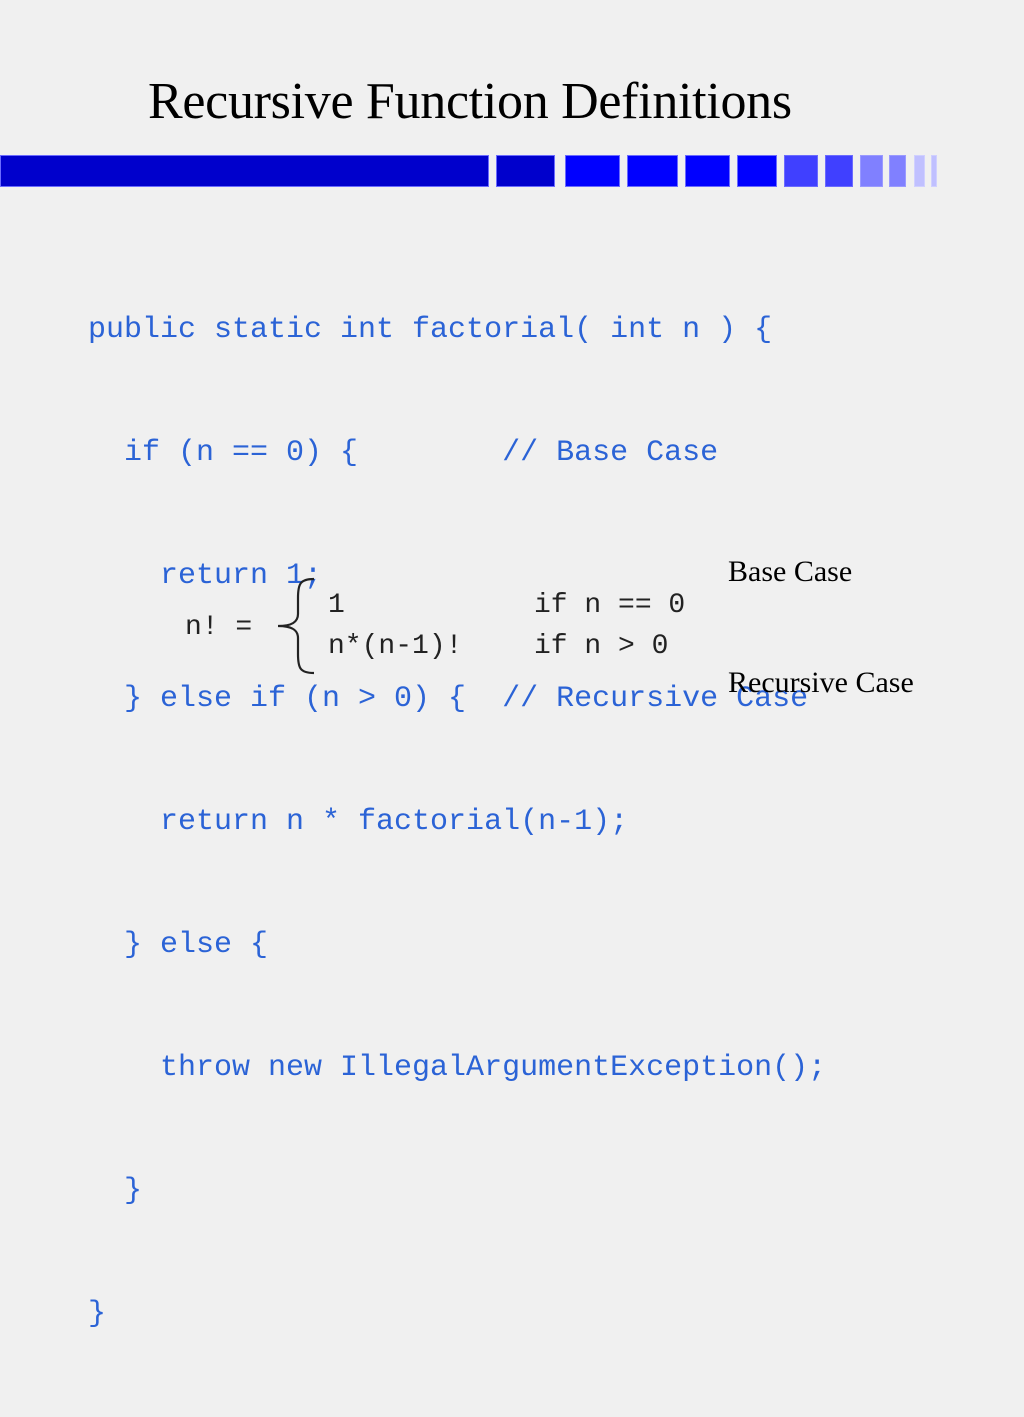 The image size is (1024, 1417). I want to click on curly-brace-icon, so click(296, 626).